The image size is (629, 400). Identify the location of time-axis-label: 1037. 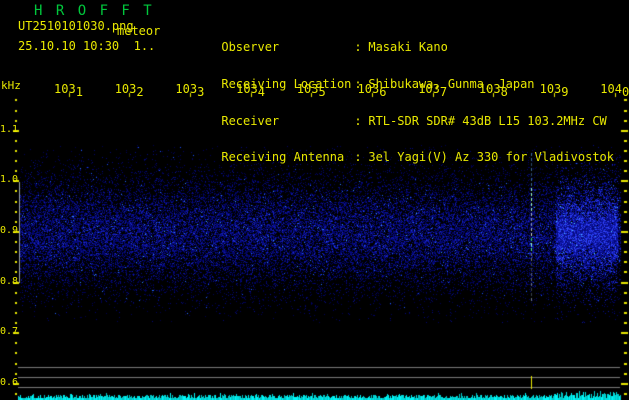
(433, 90).